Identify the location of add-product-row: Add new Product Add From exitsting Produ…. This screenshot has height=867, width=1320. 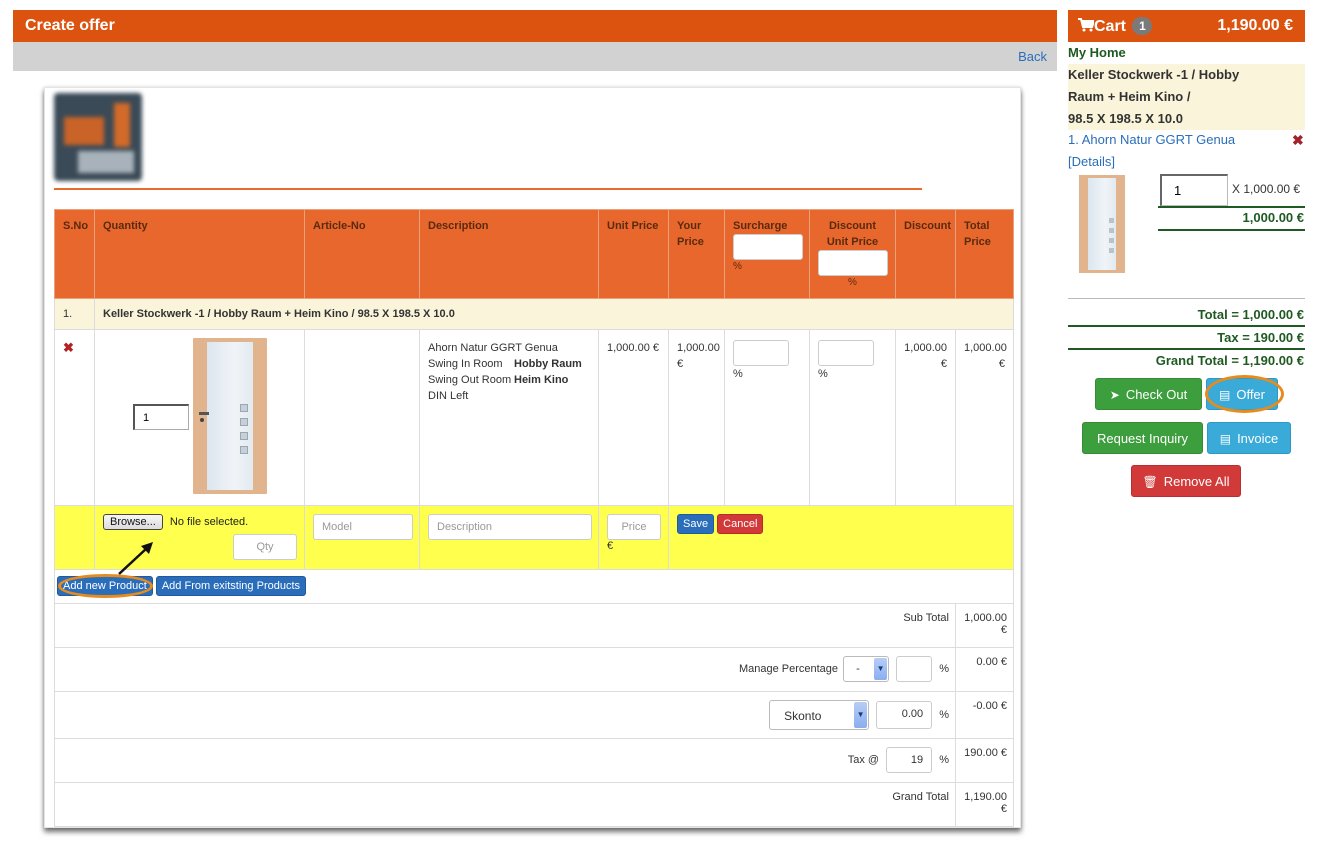
(534, 573).